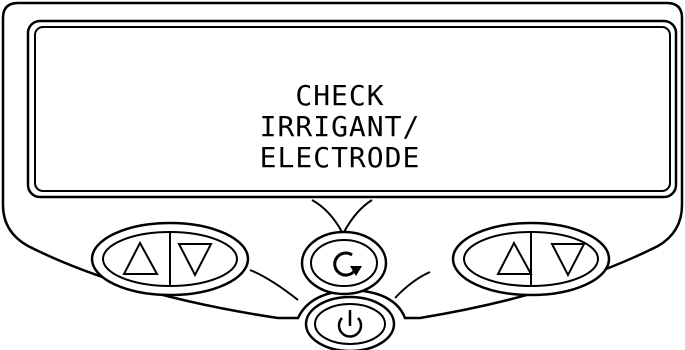 Image resolution: width=685 pixels, height=350 pixels. What do you see at coordinates (340, 157) in the screenshot?
I see `lcd-line-3: ELECTRODE` at bounding box center [340, 157].